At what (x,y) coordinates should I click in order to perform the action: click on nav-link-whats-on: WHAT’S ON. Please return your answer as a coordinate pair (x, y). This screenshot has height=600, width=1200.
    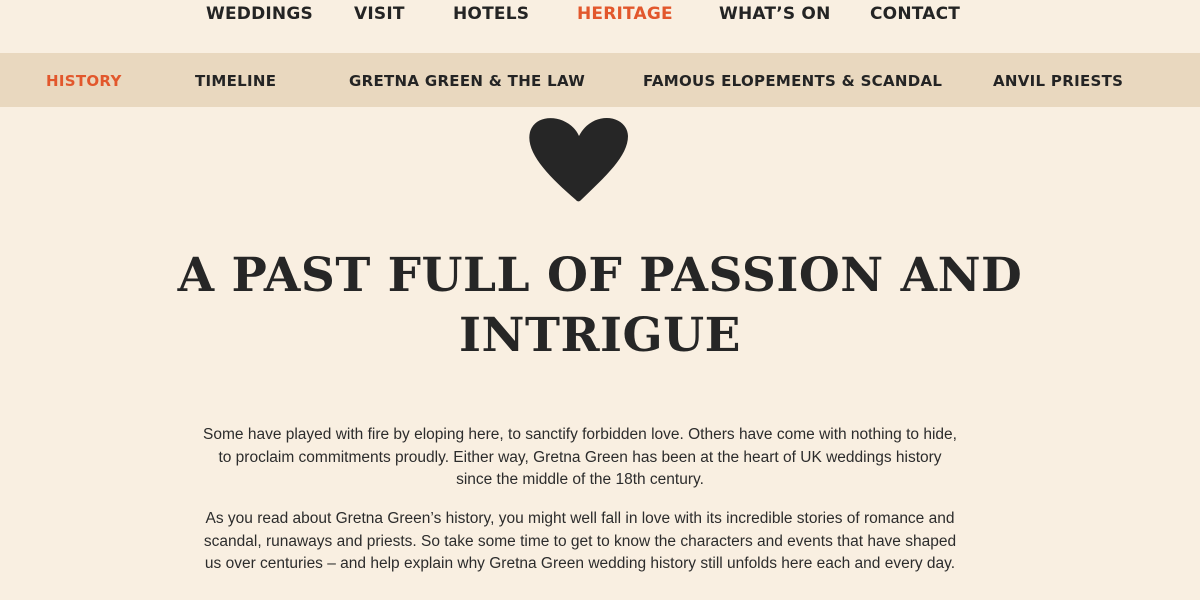
    Looking at the image, I should click on (775, 14).